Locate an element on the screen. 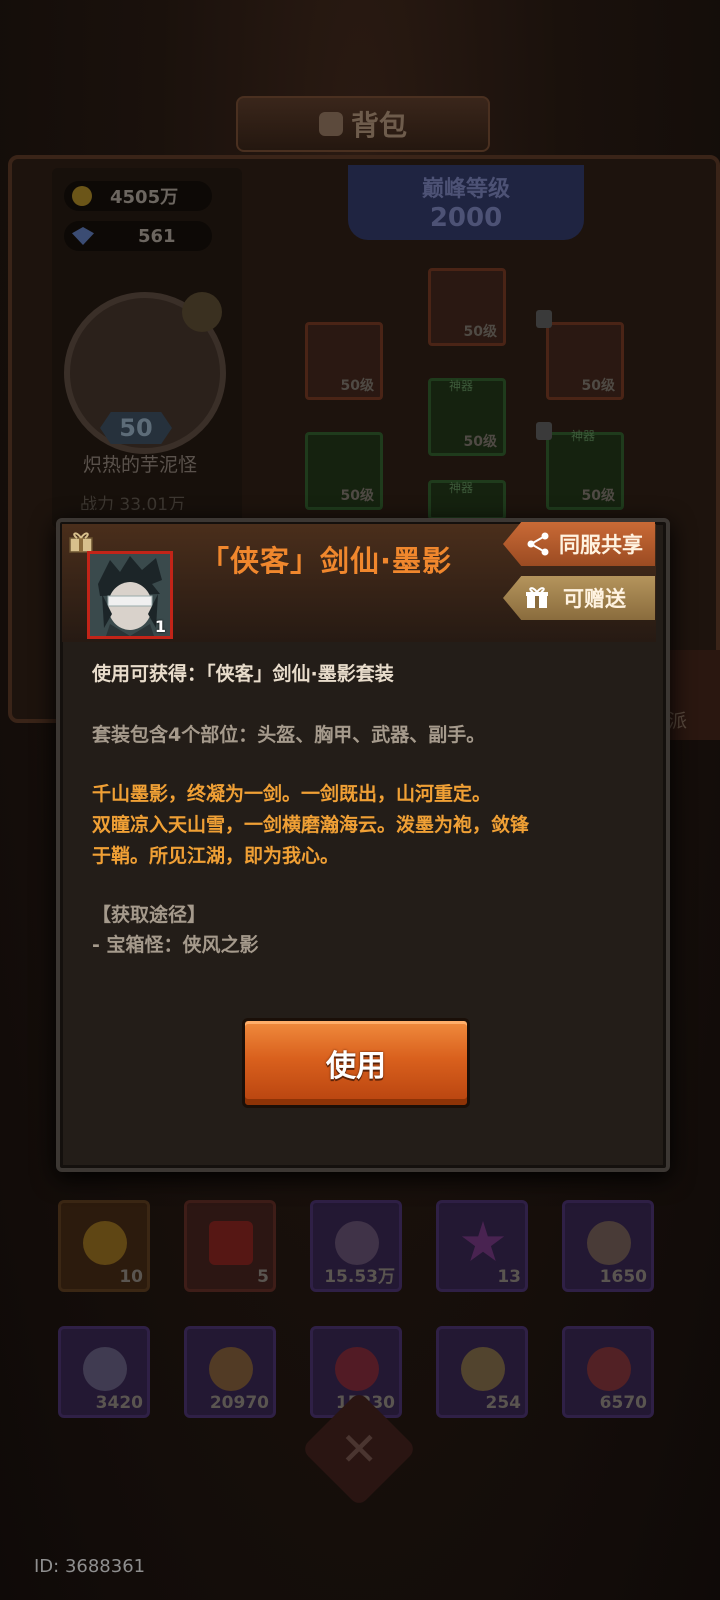 Image resolution: width=720 pixels, height=1600 pixels. equip-slot-necklace: 50级 is located at coordinates (585, 361).